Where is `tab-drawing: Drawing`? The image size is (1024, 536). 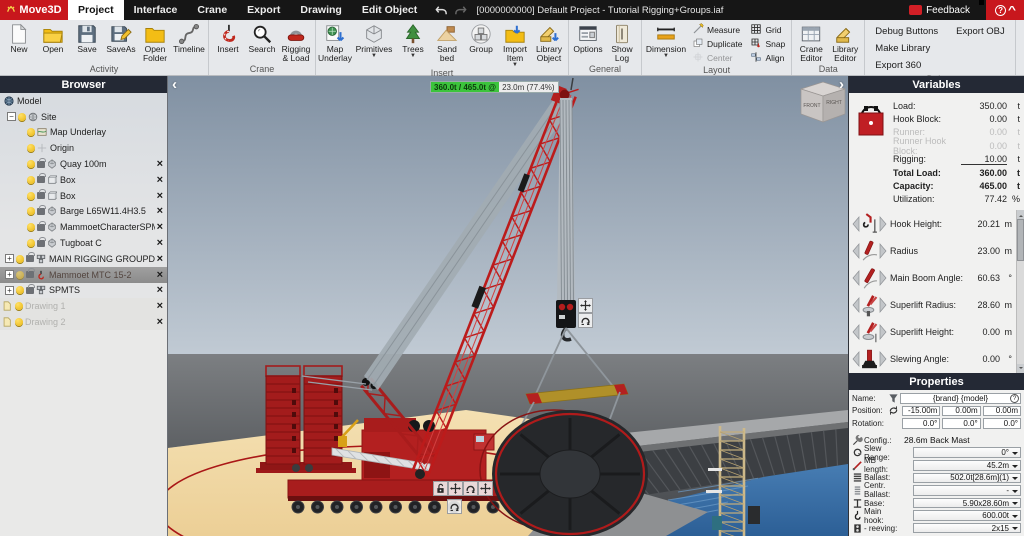
tab-drawing: Drawing is located at coordinates (320, 10).